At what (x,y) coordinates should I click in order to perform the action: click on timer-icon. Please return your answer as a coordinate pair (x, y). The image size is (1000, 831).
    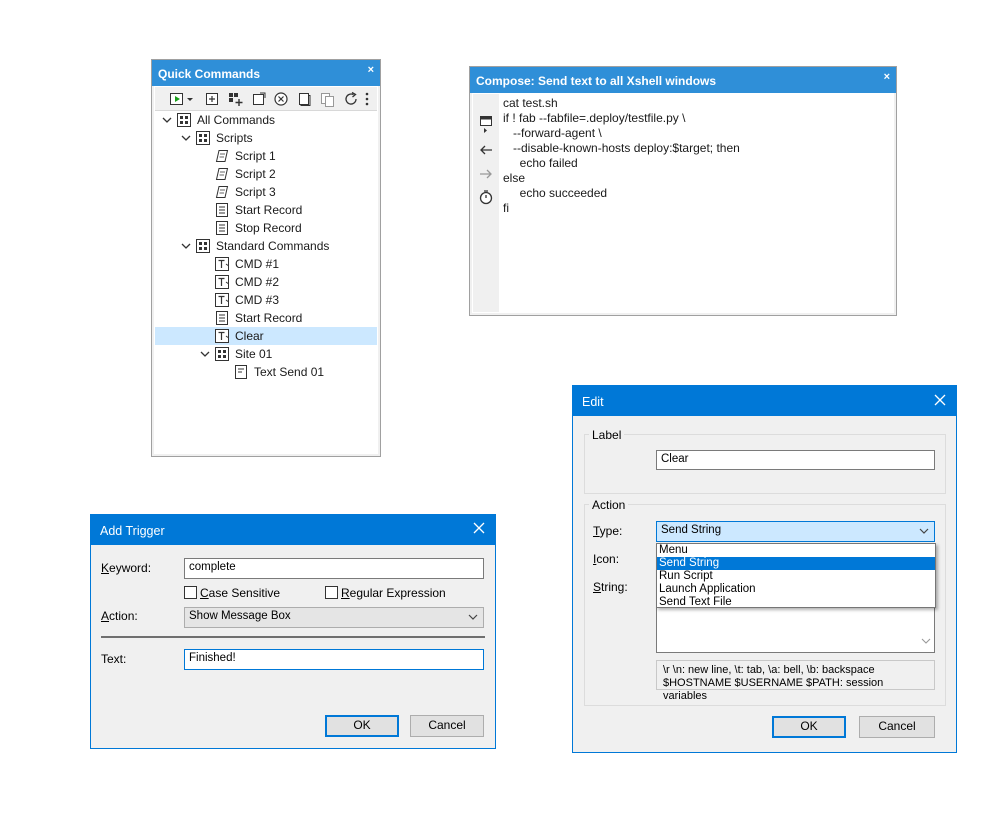
    Looking at the image, I should click on (486, 197).